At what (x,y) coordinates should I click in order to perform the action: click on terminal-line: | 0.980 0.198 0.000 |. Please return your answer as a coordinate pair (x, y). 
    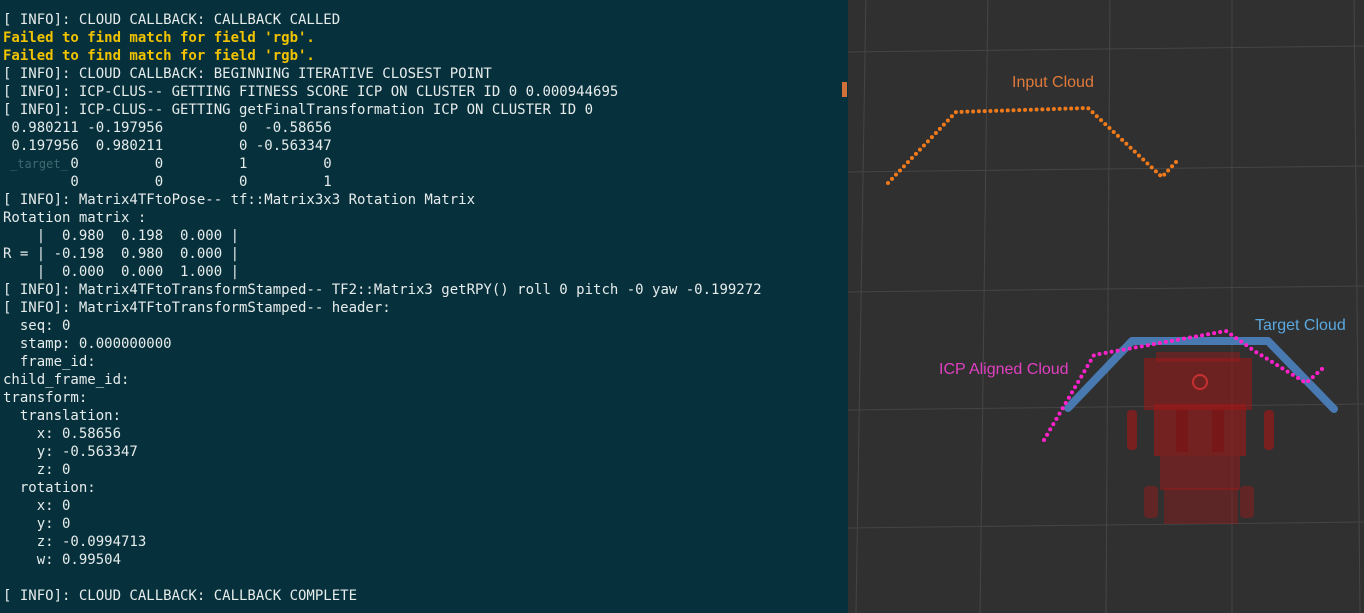
    Looking at the image, I should click on (121, 236).